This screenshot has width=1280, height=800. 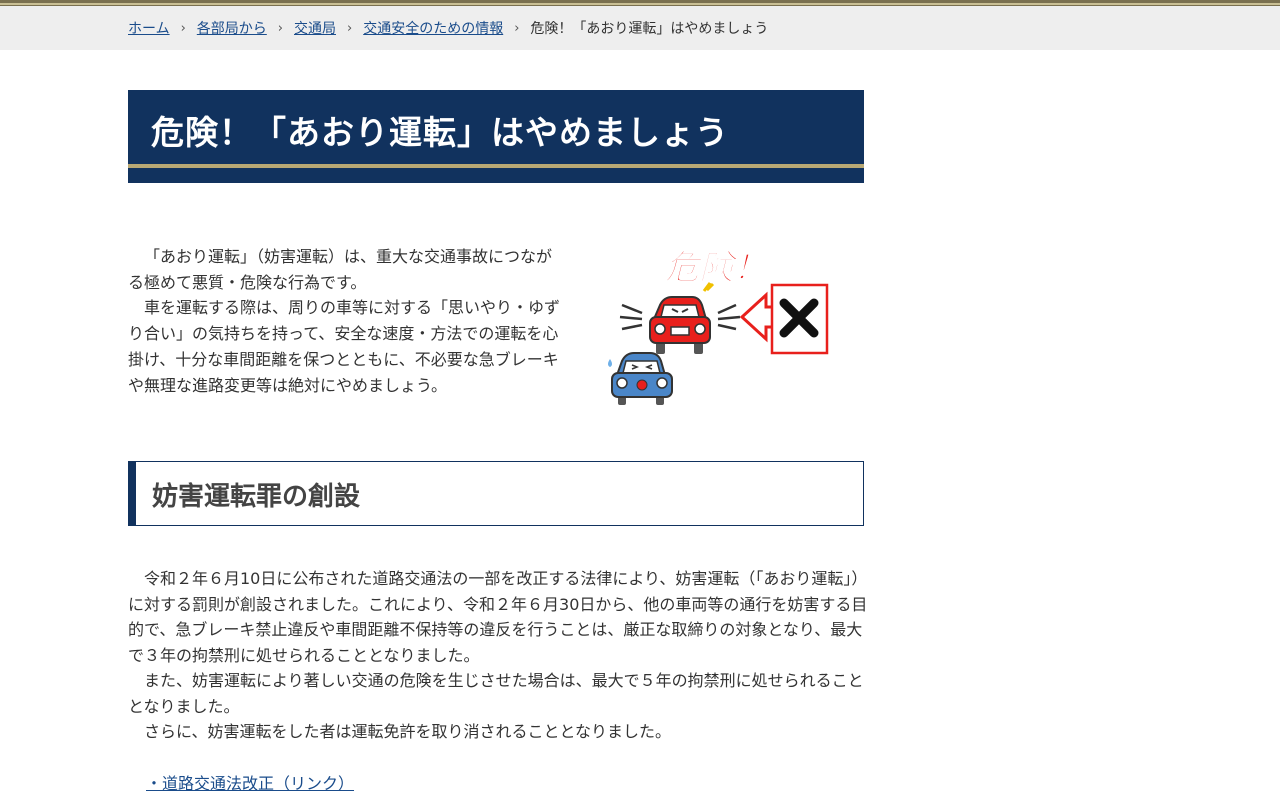 I want to click on red-car-icon, so click(x=680, y=325).